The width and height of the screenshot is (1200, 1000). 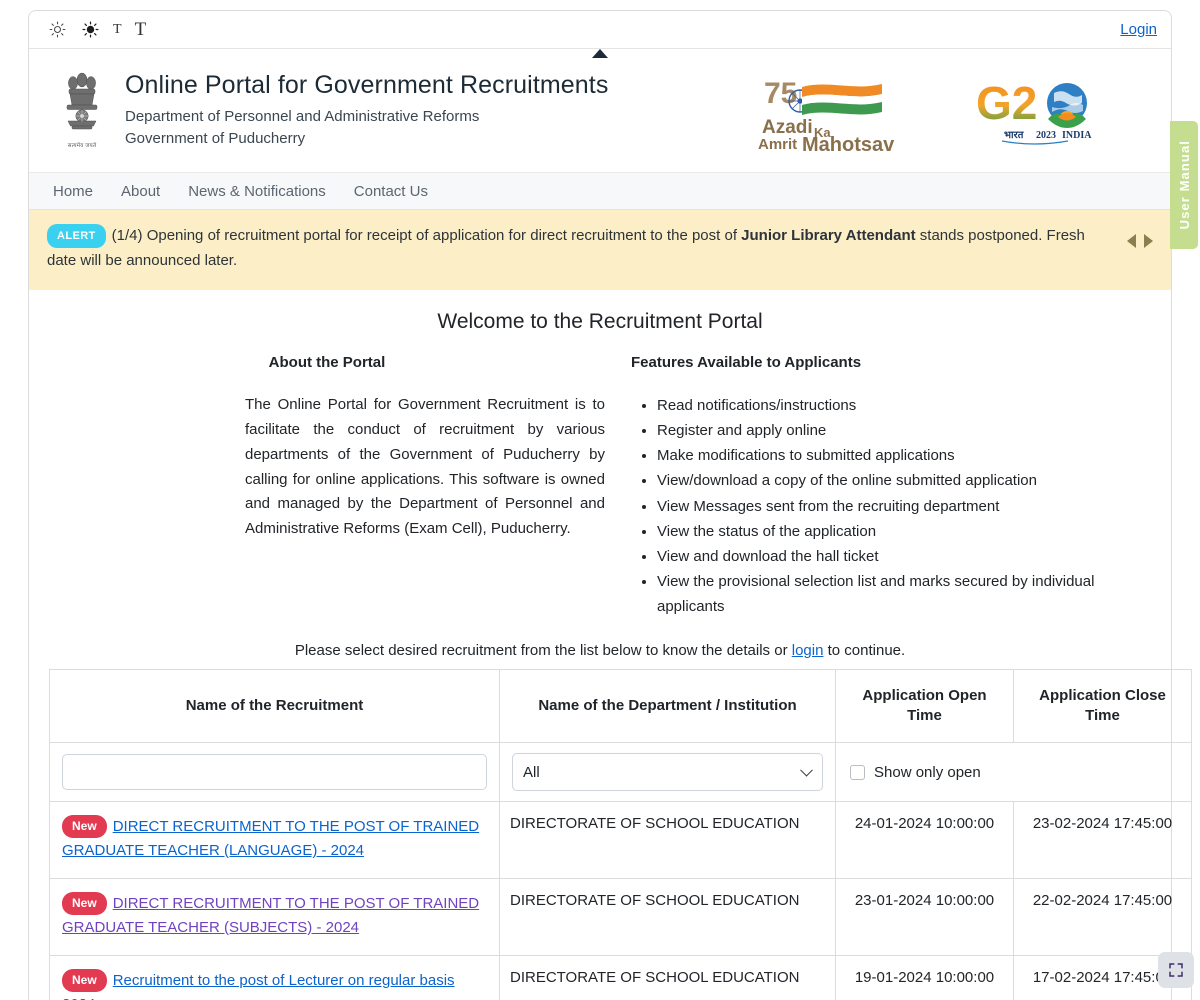 What do you see at coordinates (215, 138) in the screenshot?
I see `header-subtitle-government: Government of Puducherry` at bounding box center [215, 138].